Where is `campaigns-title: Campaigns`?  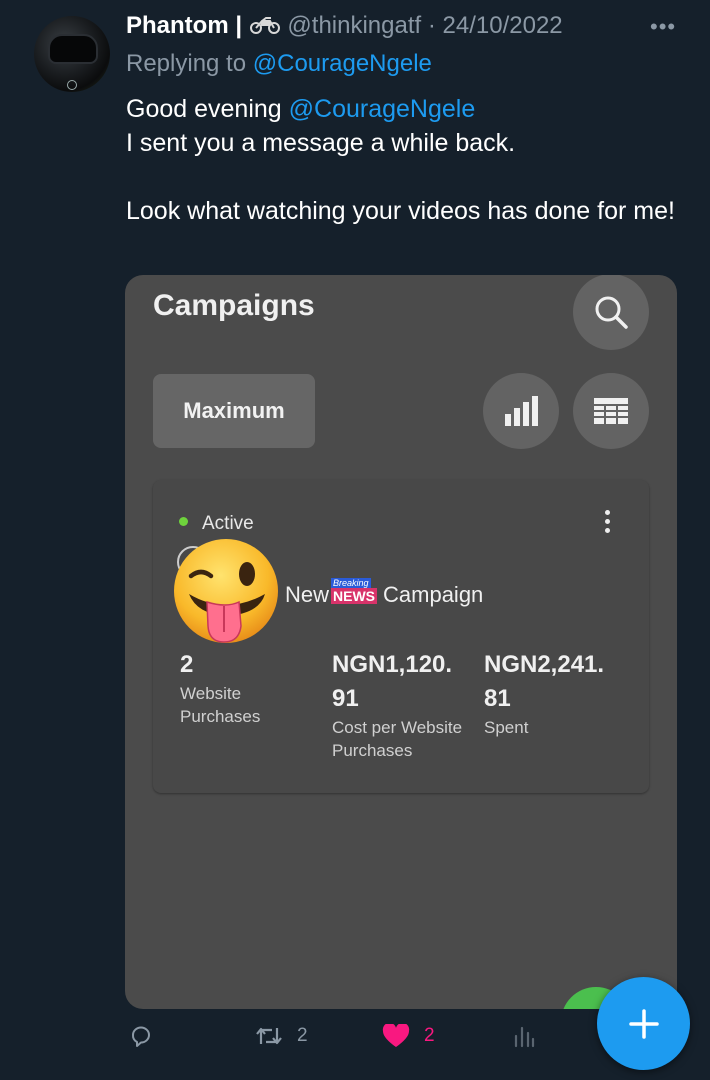 campaigns-title: Campaigns is located at coordinates (234, 305).